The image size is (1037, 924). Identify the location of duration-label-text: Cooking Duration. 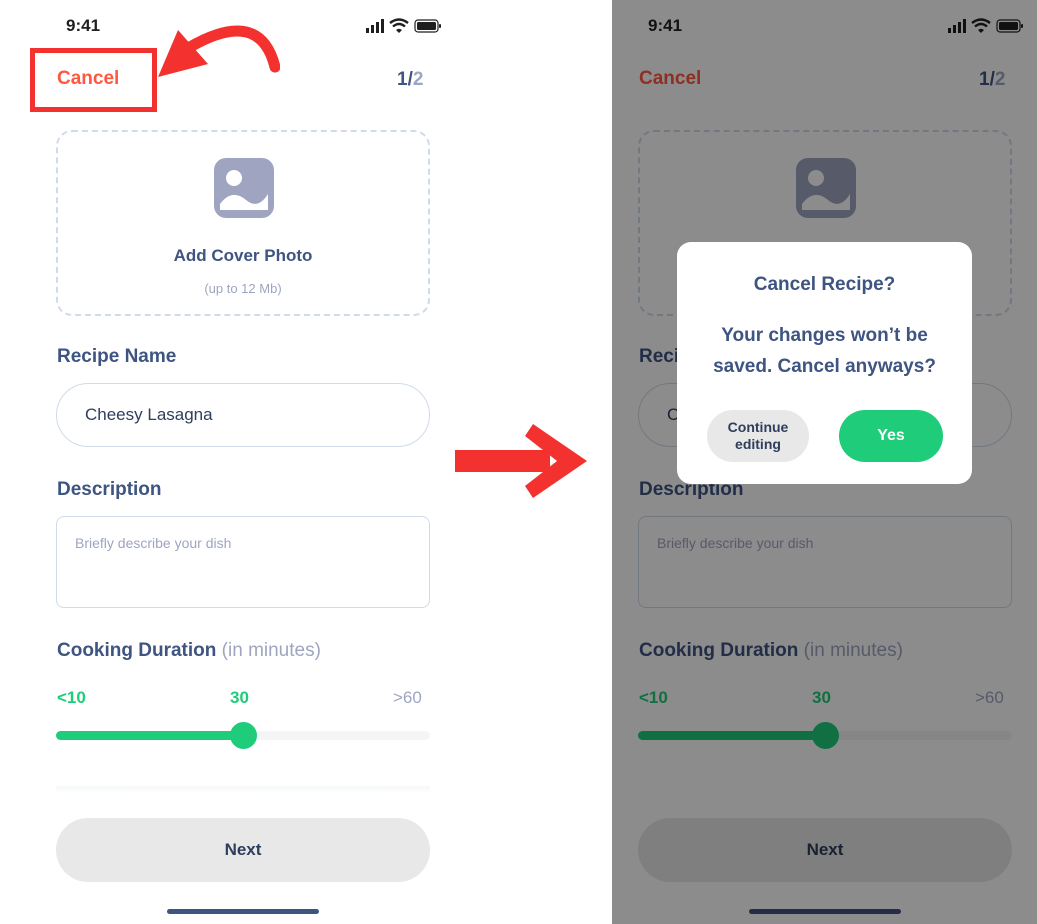
(137, 650).